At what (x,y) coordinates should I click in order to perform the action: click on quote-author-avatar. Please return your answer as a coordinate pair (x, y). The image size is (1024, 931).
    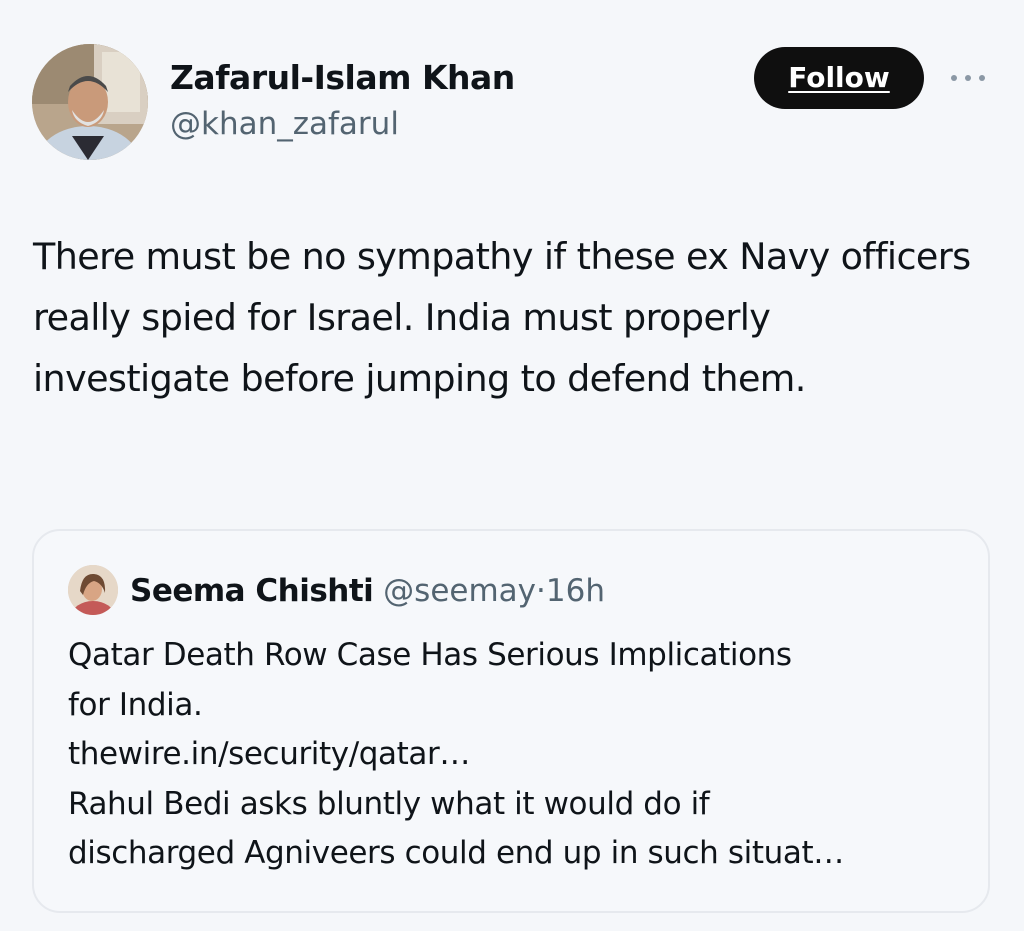
    Looking at the image, I should click on (93, 590).